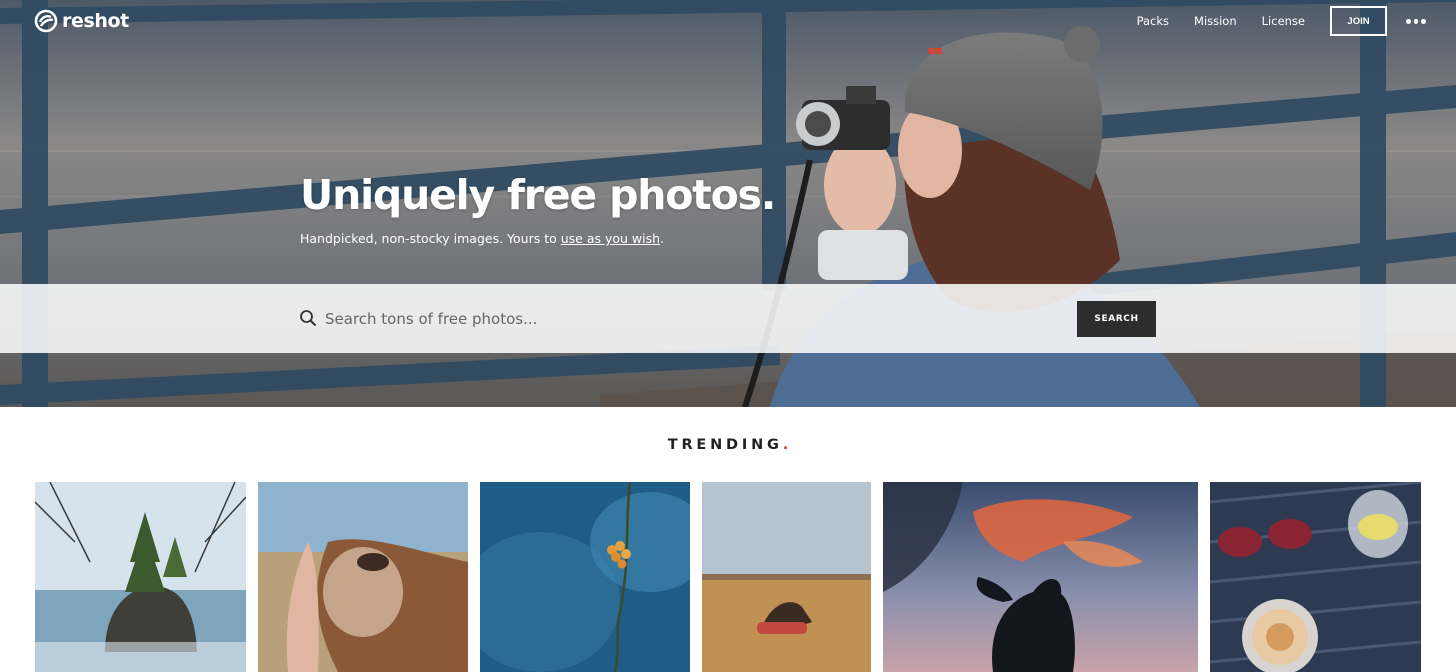 Image resolution: width=1456 pixels, height=672 pixels. I want to click on top-navigation: Packs Mission License JOIN, so click(1296, 21).